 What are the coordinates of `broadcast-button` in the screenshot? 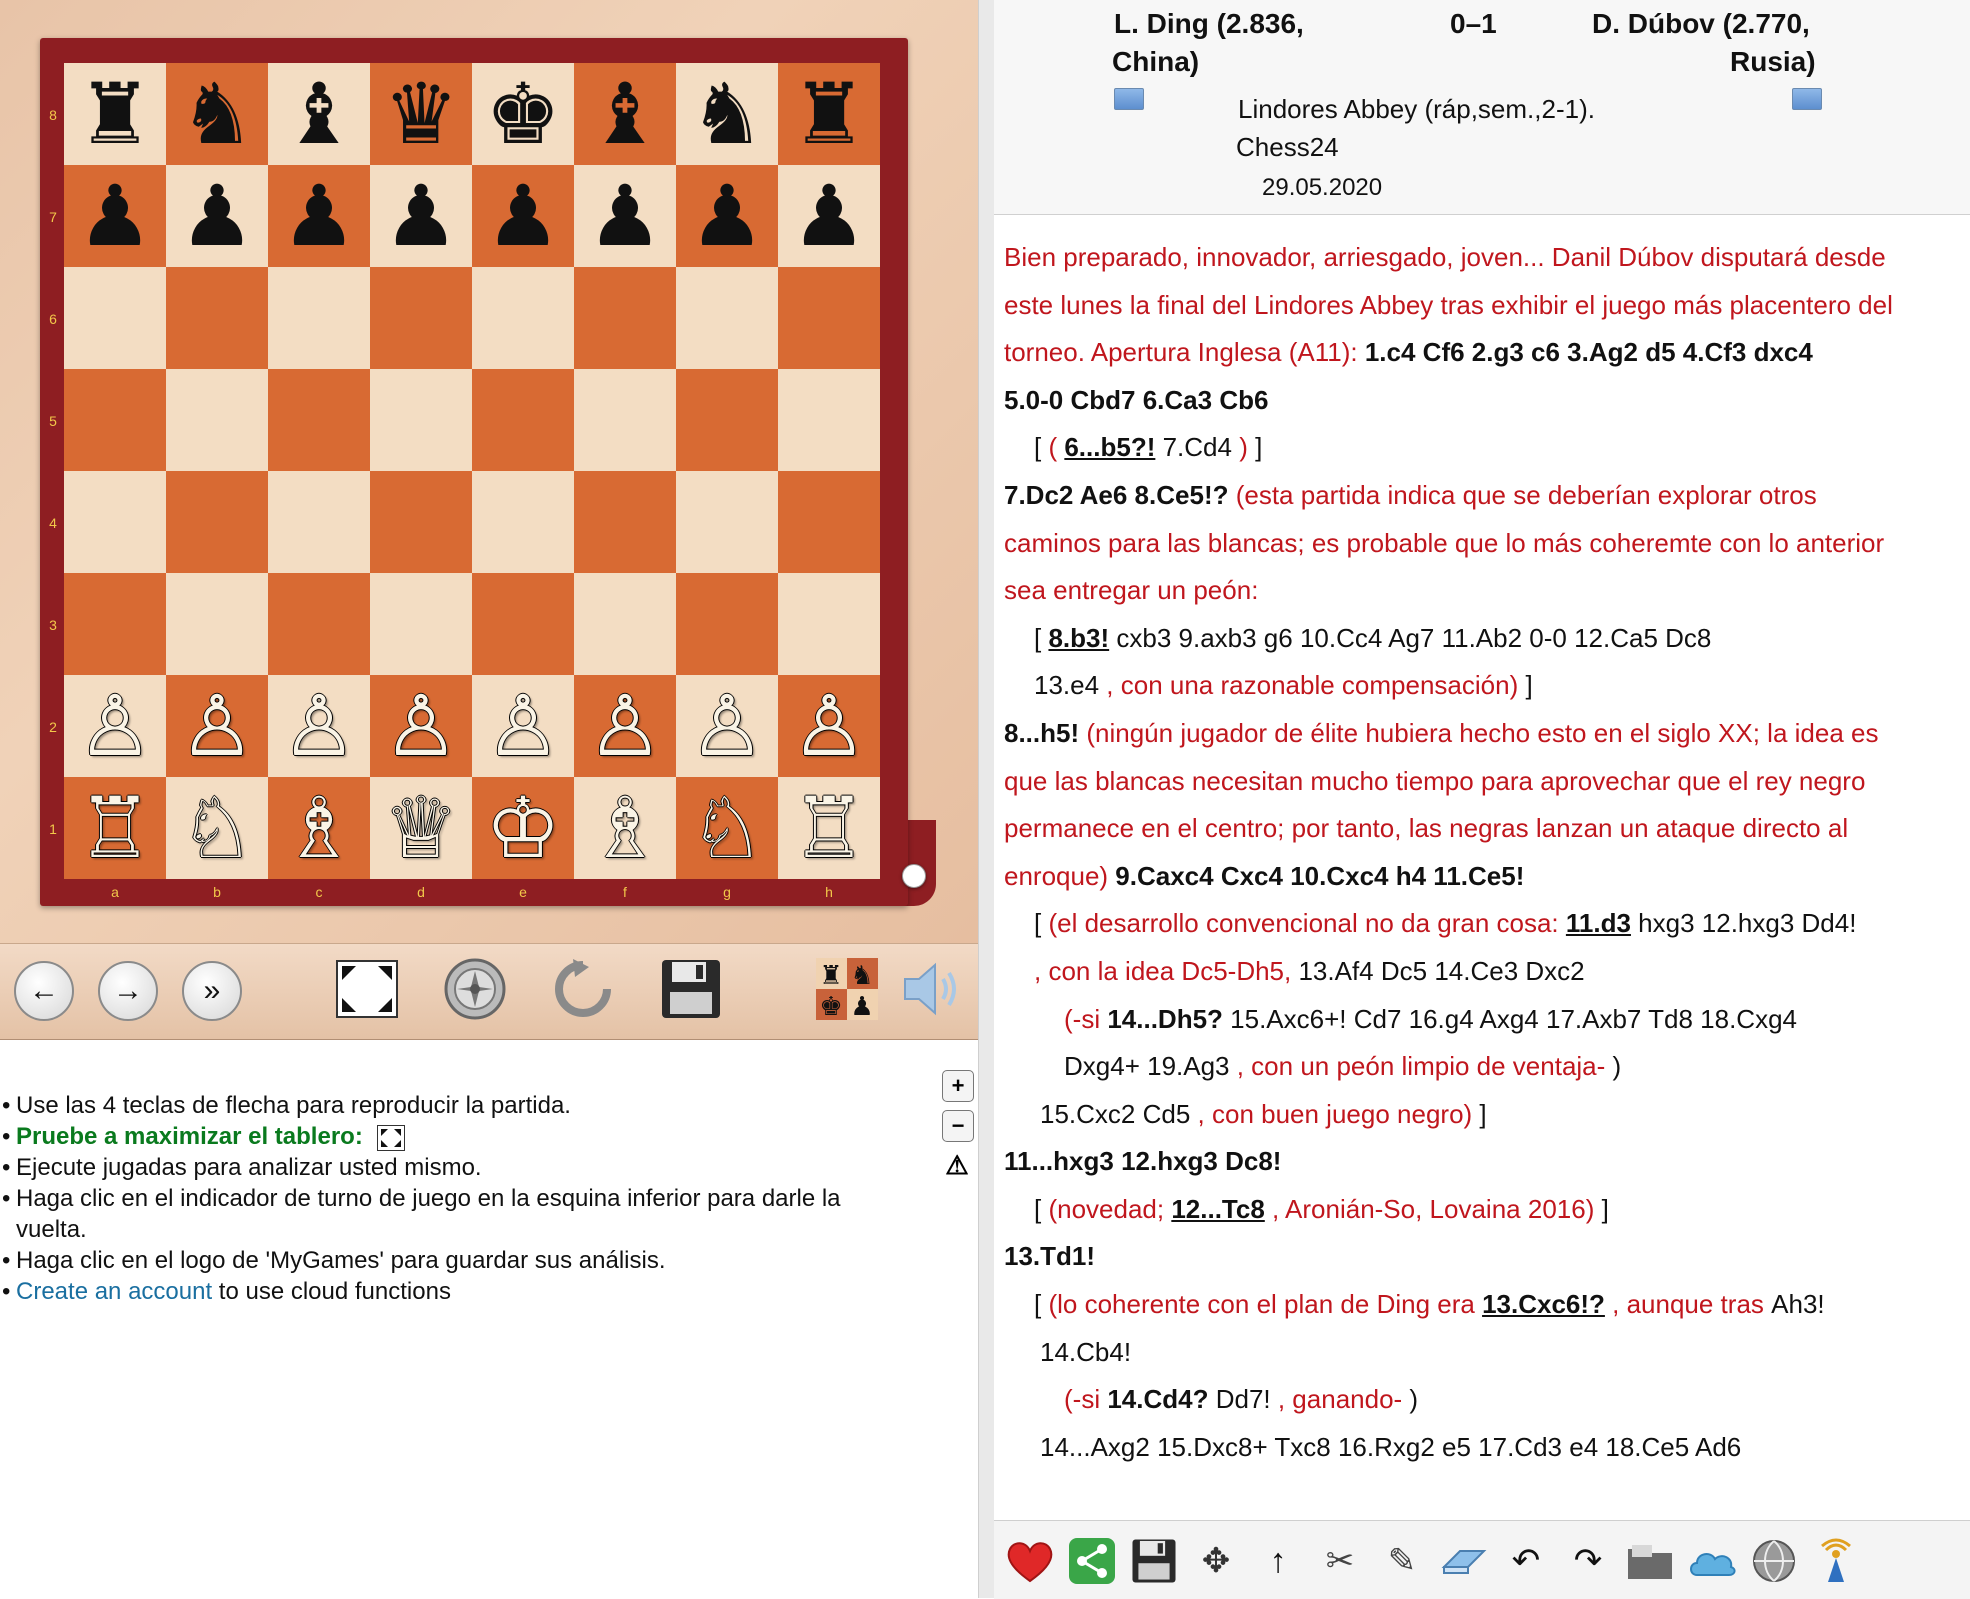 It's located at (1836, 1561).